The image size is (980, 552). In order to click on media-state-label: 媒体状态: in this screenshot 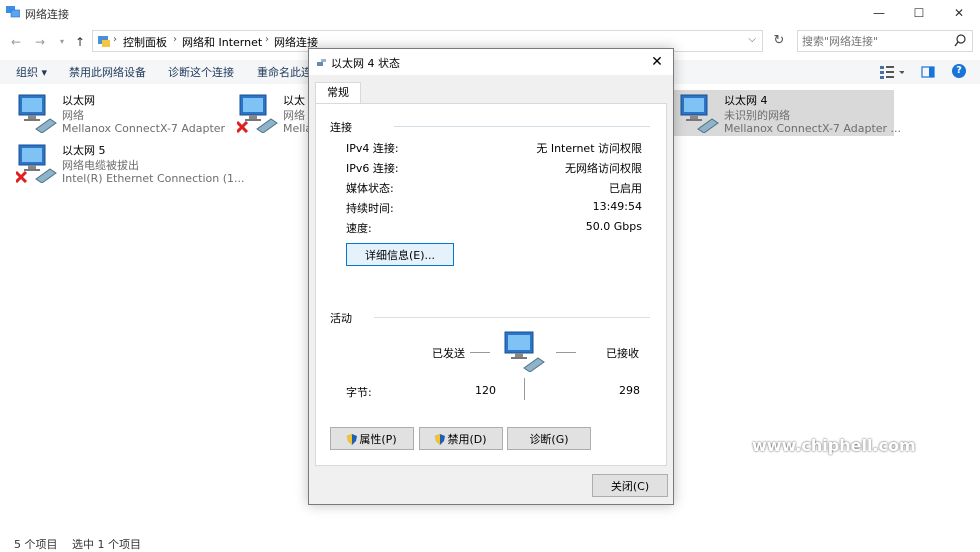, I will do `click(370, 188)`.